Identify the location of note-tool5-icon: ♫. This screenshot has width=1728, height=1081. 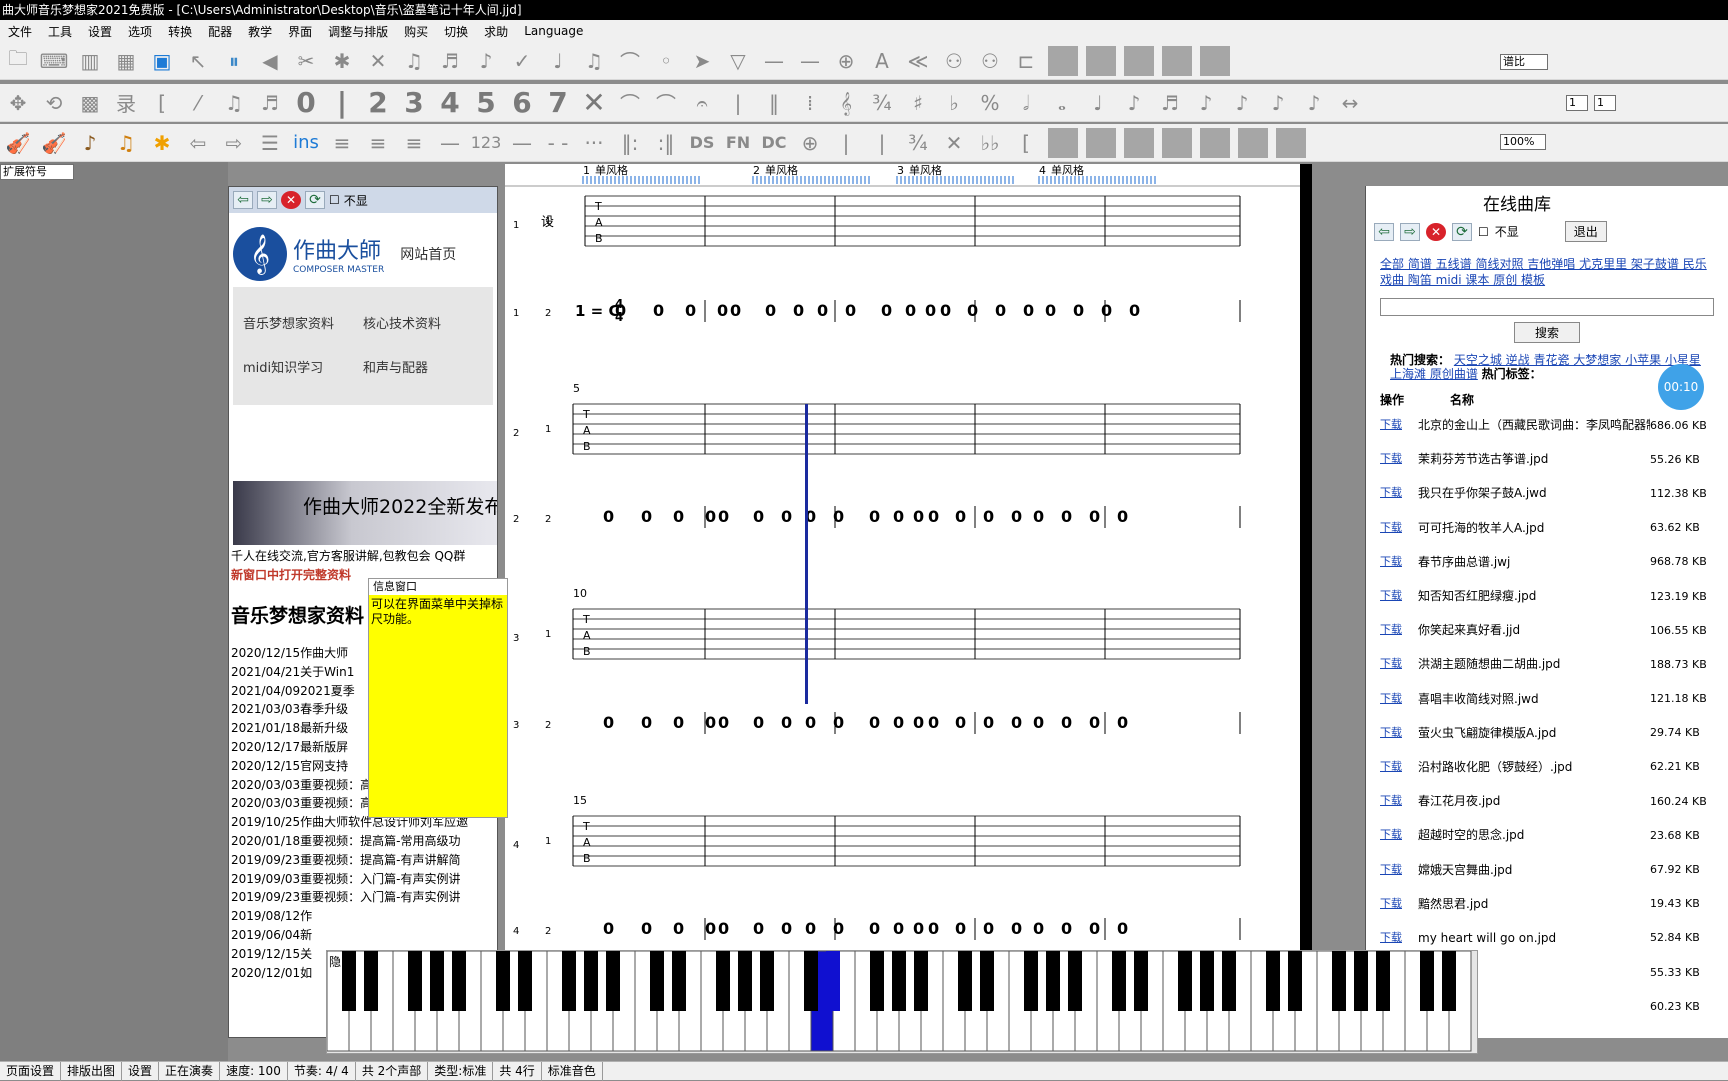
(594, 61).